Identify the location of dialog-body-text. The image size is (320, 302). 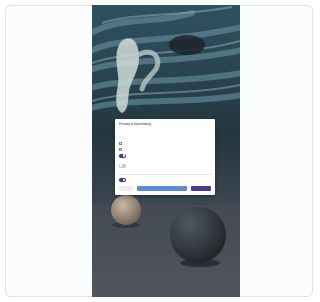
(165, 133).